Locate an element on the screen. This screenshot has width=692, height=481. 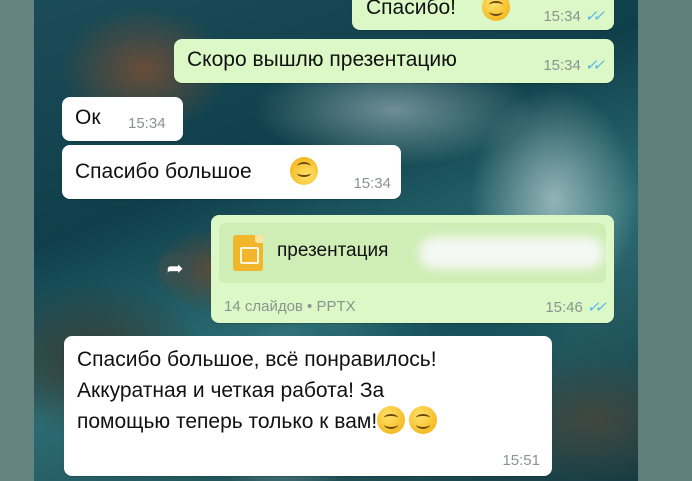
message-text: Спасибо большое is located at coordinates (163, 171).